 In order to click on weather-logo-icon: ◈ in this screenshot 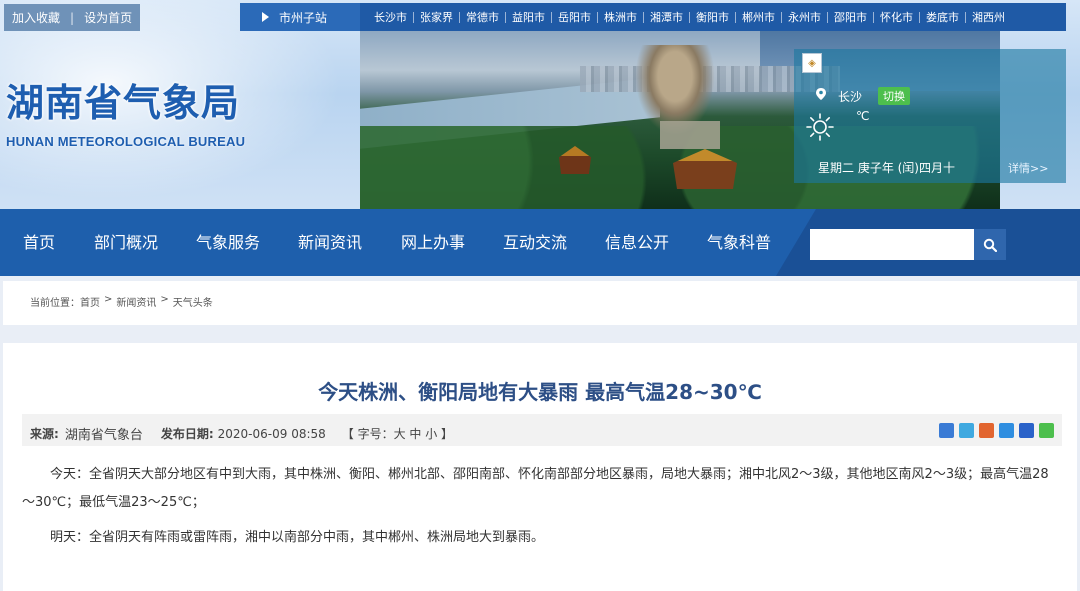, I will do `click(812, 63)`.